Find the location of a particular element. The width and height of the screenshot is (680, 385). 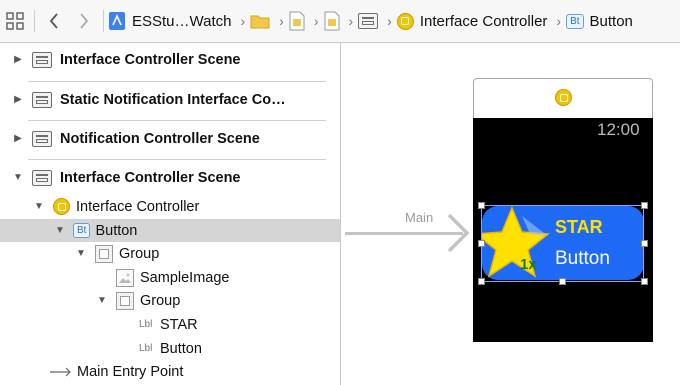

entry-point-label: Main is located at coordinates (419, 217).